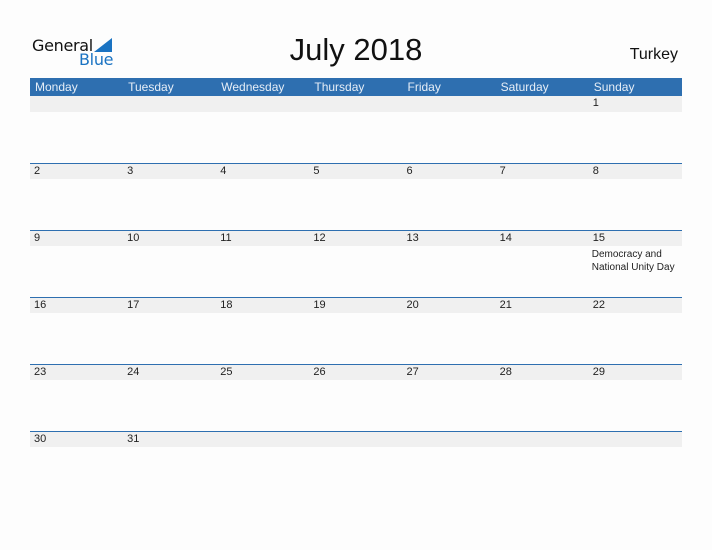 The height and width of the screenshot is (550, 712). I want to click on day-number: 11, so click(226, 238).